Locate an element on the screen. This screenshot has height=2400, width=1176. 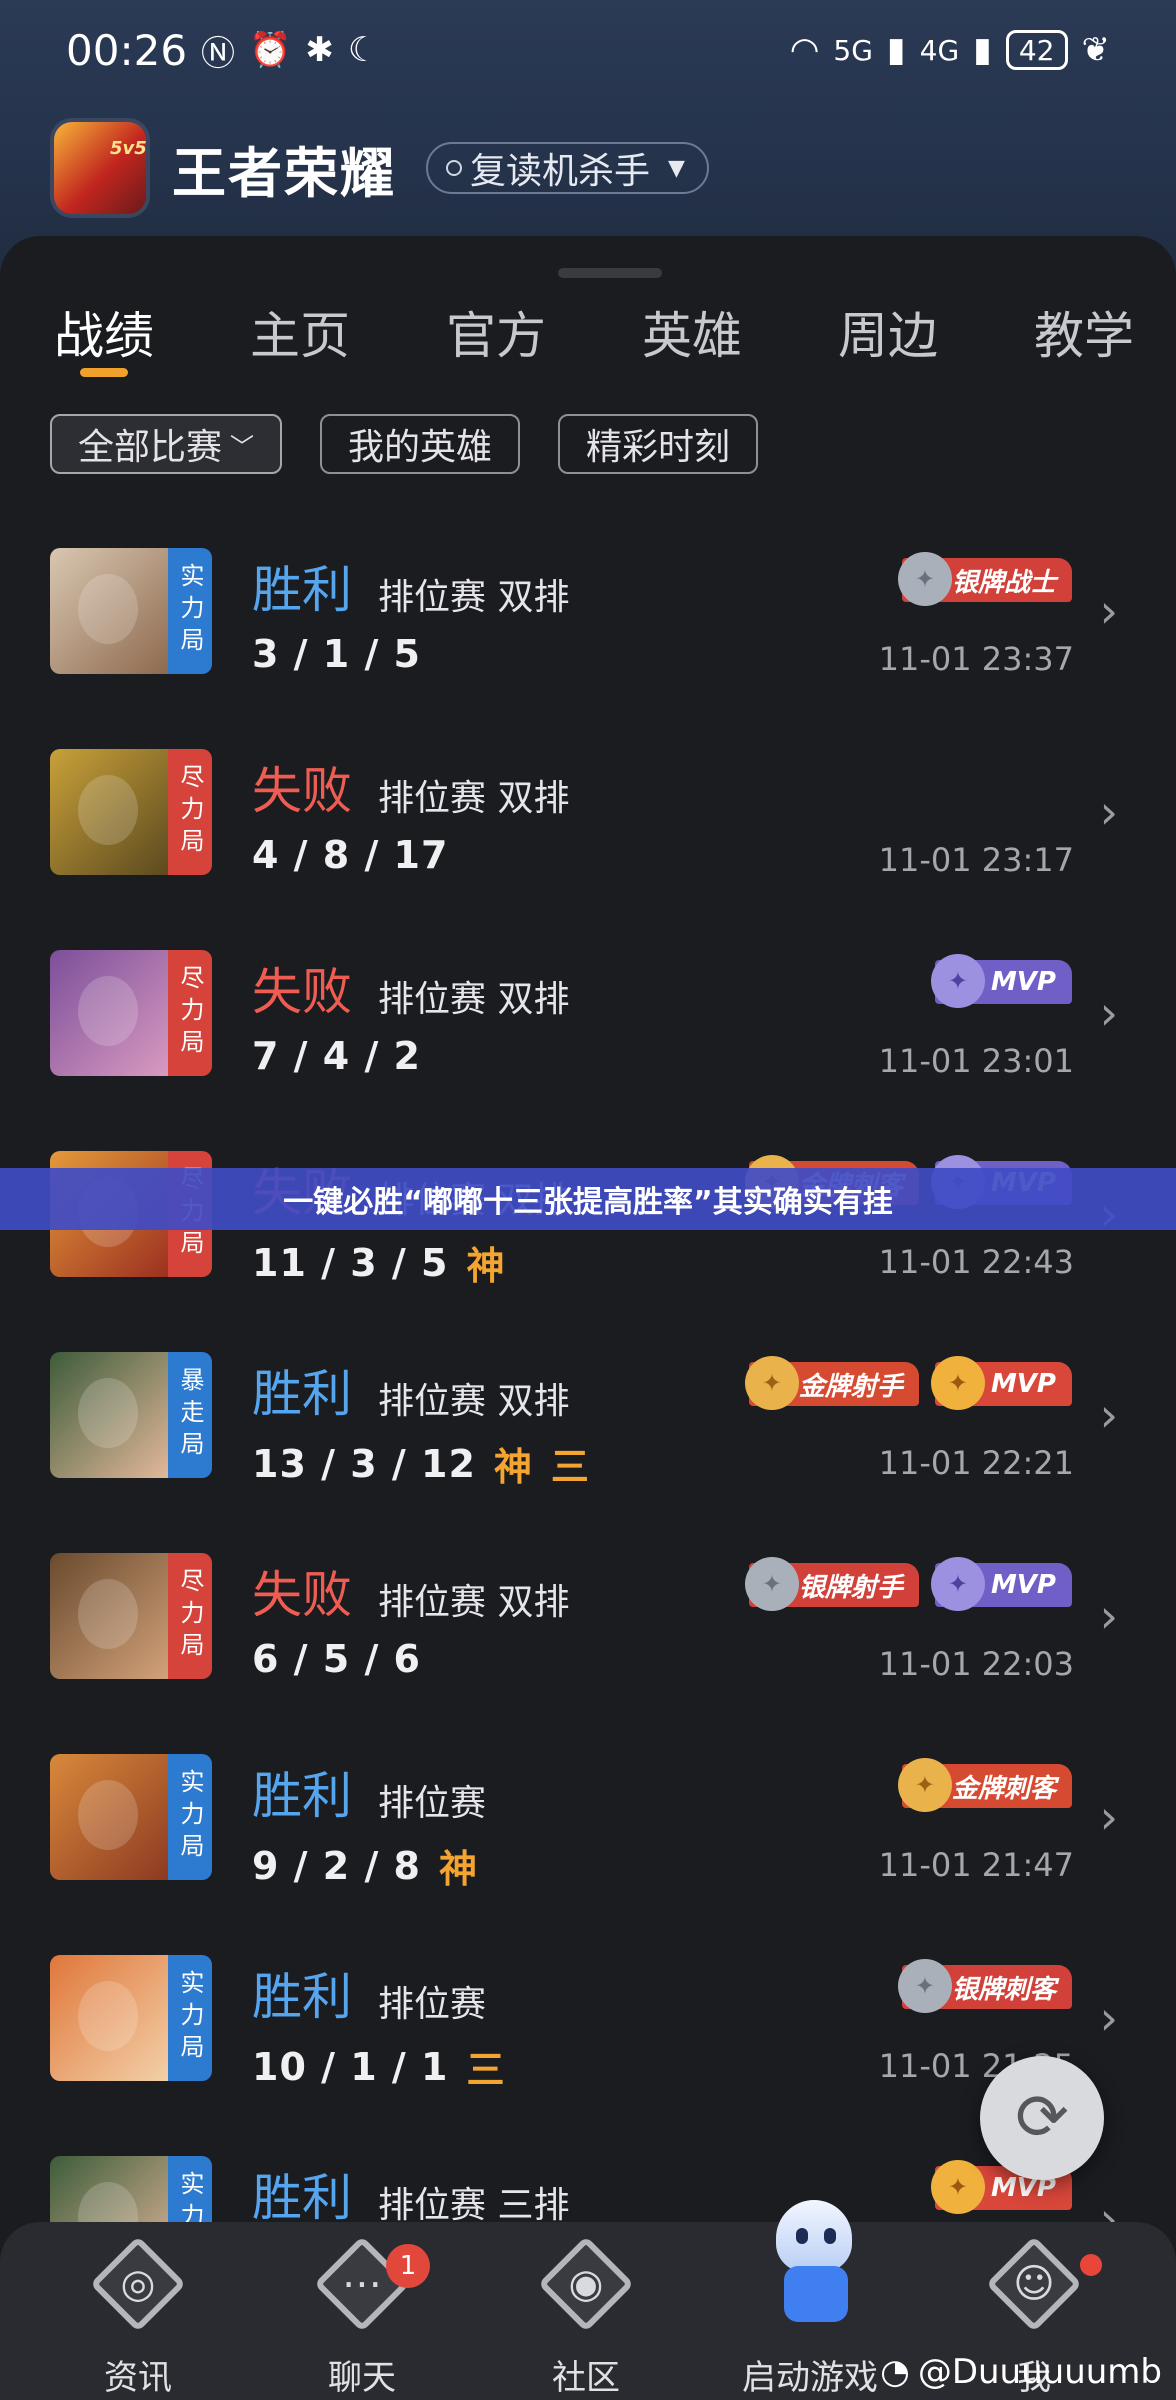
community-icon: ◉ is located at coordinates (586, 2284).